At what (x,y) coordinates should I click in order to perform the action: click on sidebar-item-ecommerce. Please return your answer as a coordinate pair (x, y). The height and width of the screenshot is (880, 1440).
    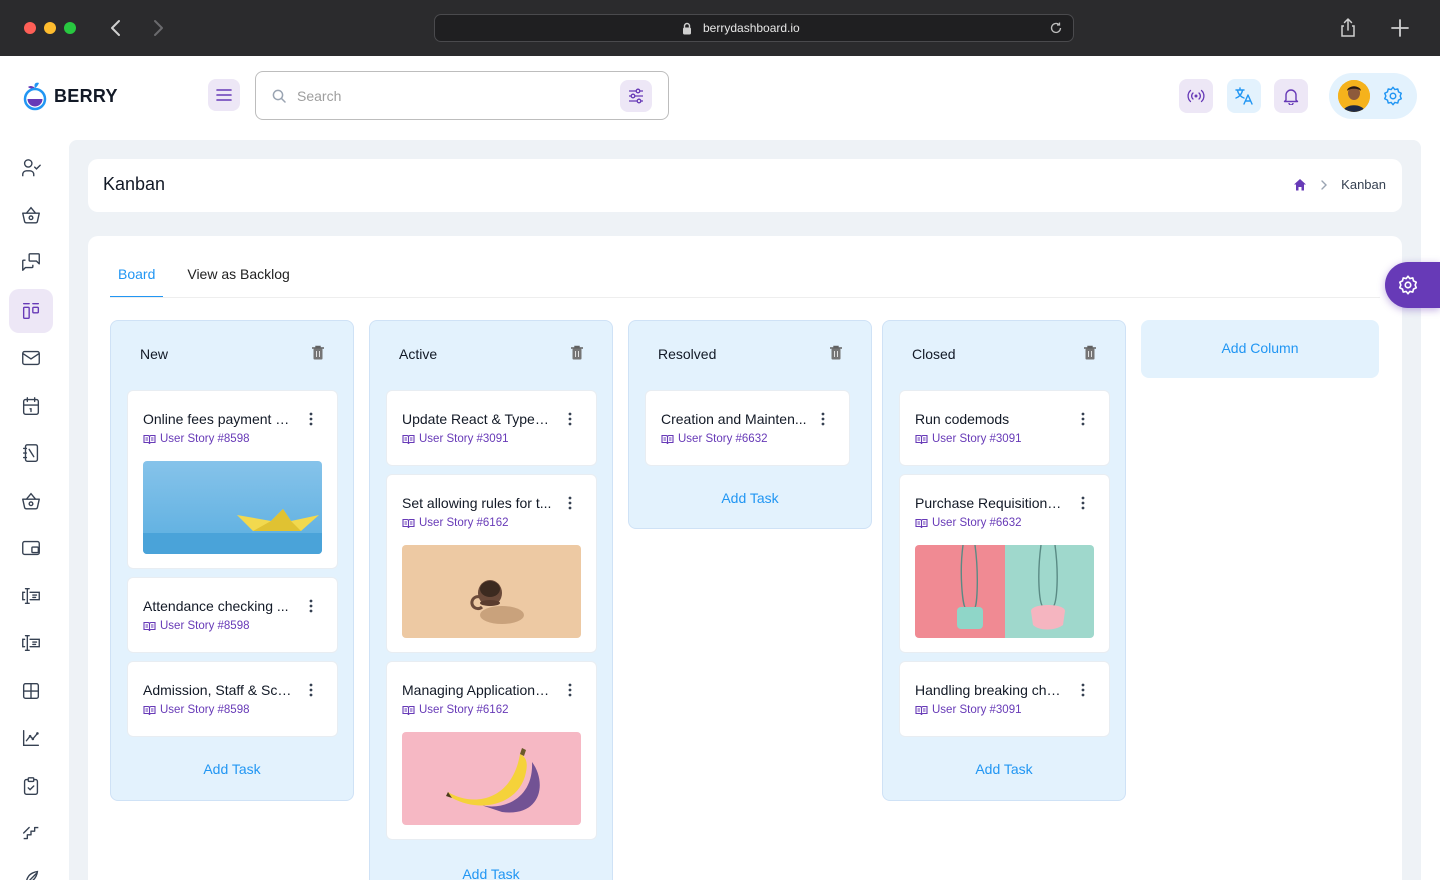
    Looking at the image, I should click on (31, 215).